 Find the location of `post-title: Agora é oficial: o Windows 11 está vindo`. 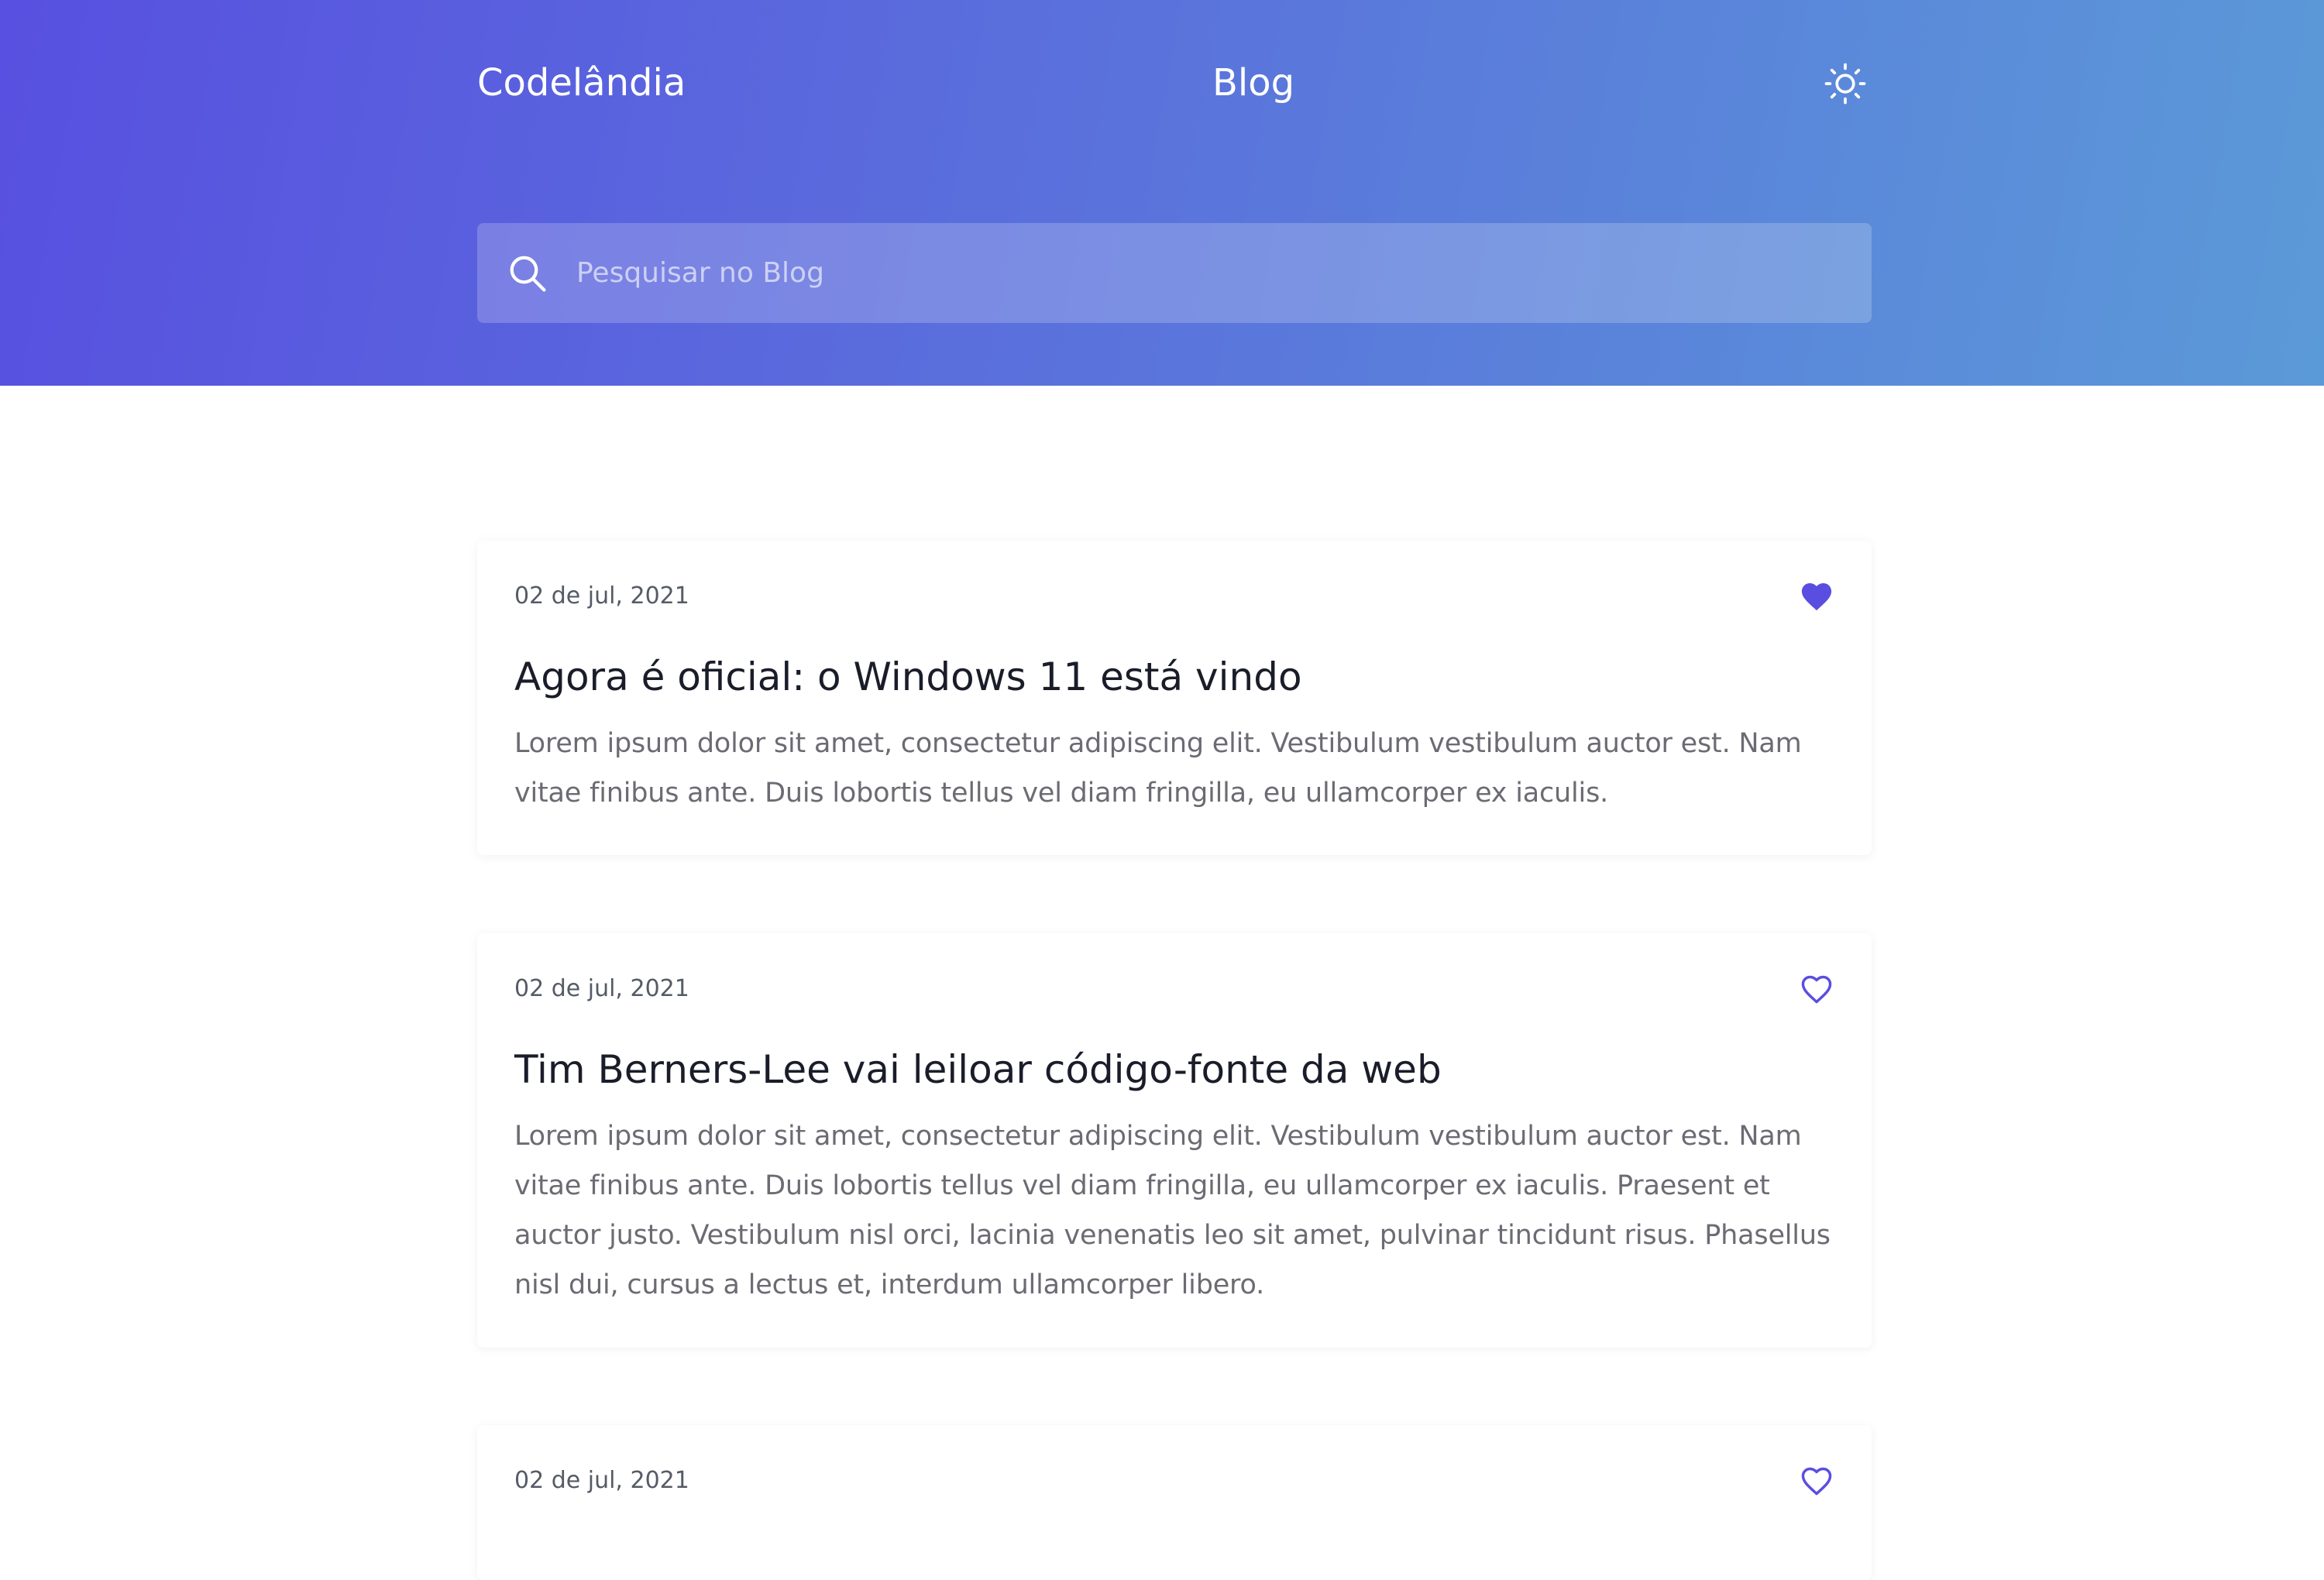

post-title: Agora é oficial: o Windows 11 está vindo is located at coordinates (908, 677).